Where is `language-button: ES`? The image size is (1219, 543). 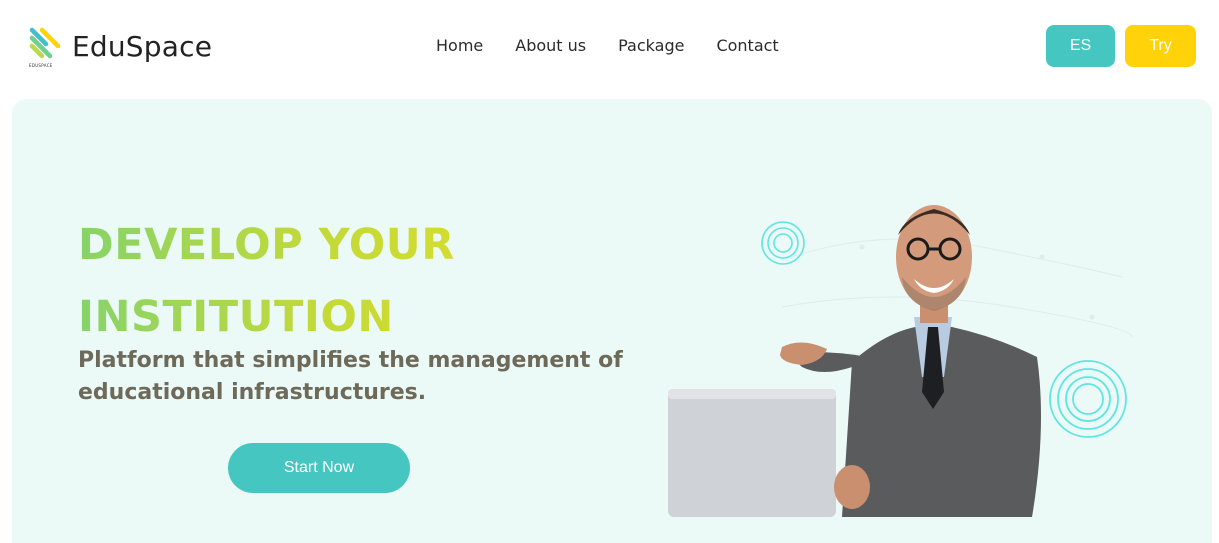 language-button: ES is located at coordinates (1080, 46).